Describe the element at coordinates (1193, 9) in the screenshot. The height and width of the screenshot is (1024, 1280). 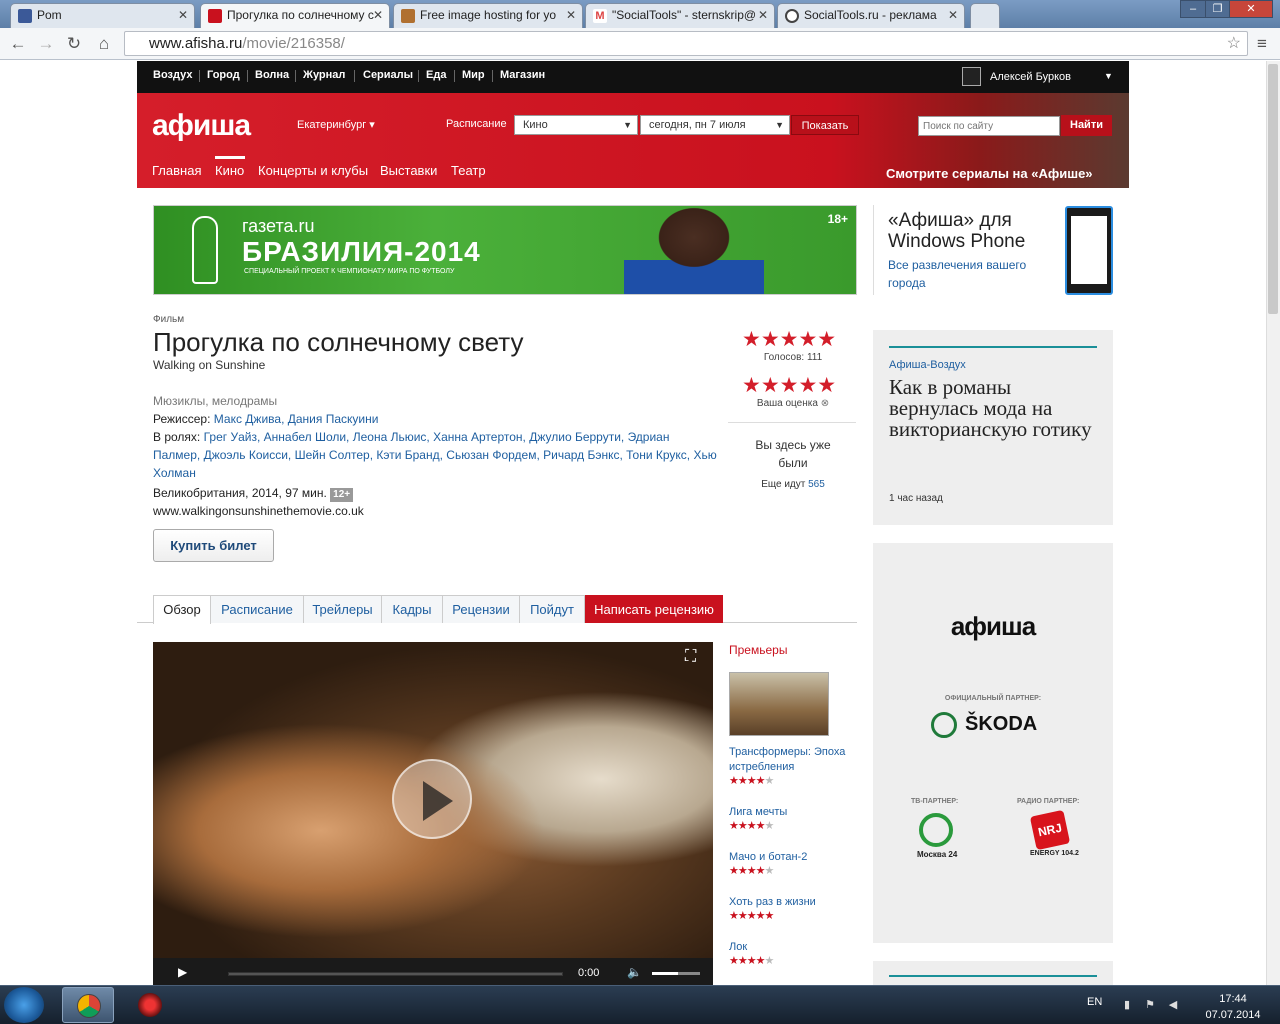
I see `minimize-button: –` at that location.